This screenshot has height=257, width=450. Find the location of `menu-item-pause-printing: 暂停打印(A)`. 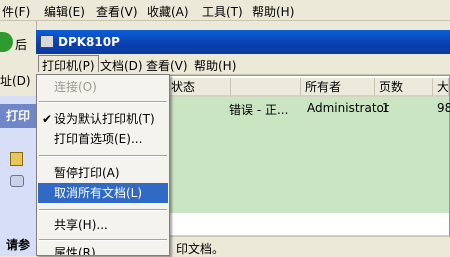

menu-item-pause-printing: 暂停打印(A) is located at coordinates (103, 173).